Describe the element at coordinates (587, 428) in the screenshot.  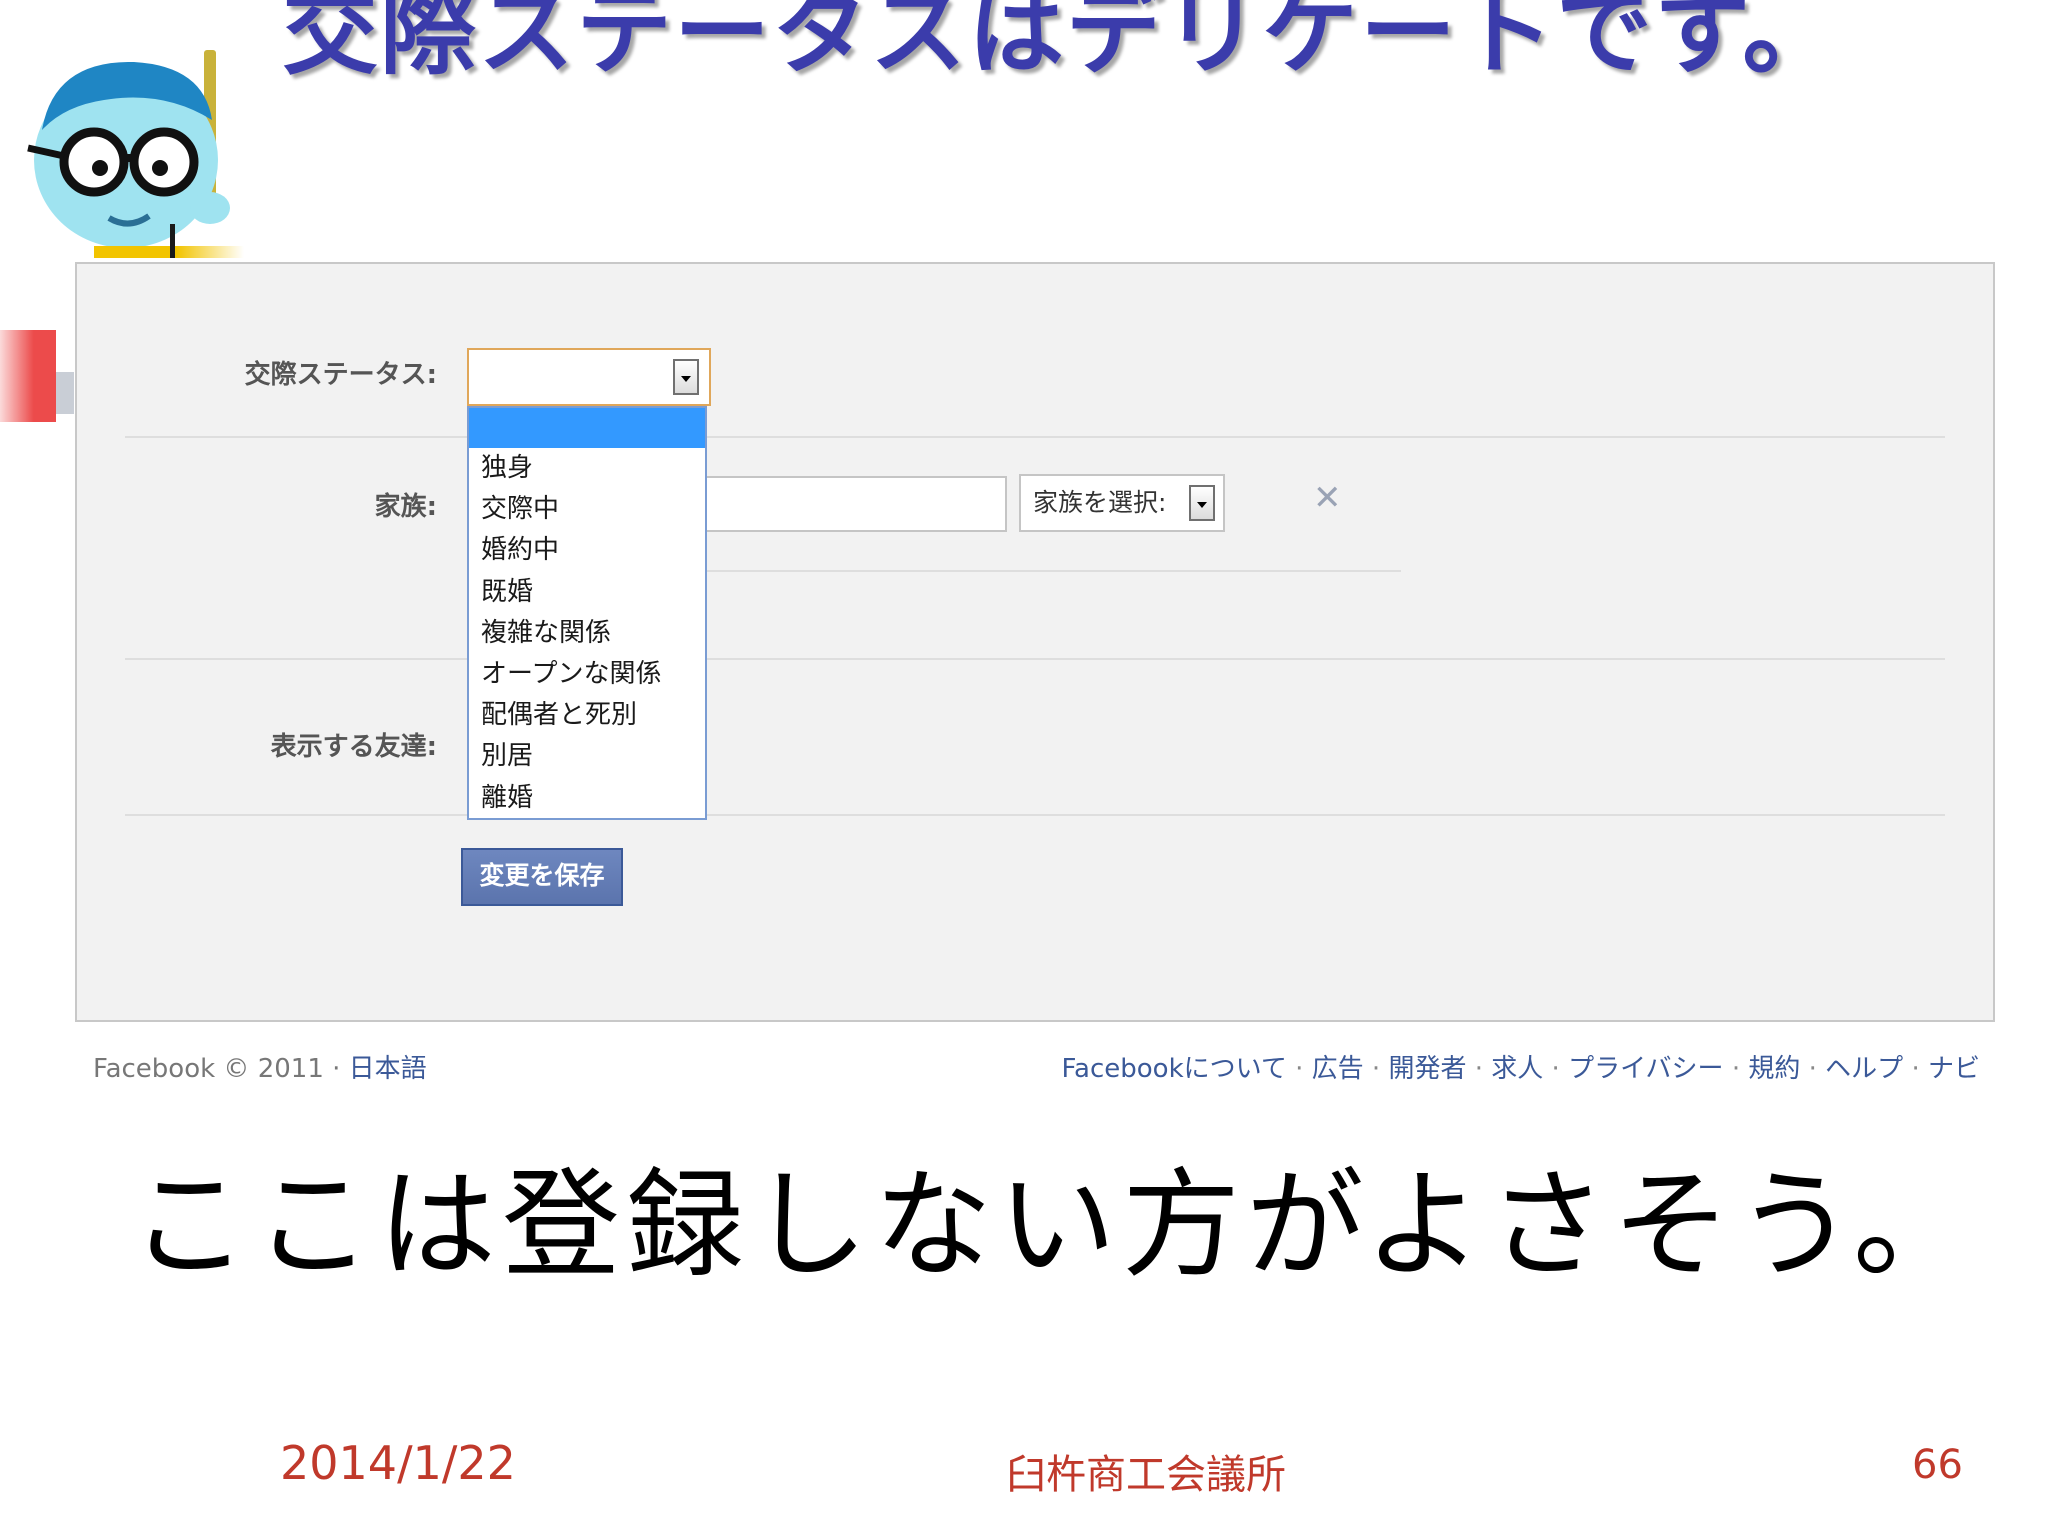
I see `dropdown-highlighted-empty-option` at that location.